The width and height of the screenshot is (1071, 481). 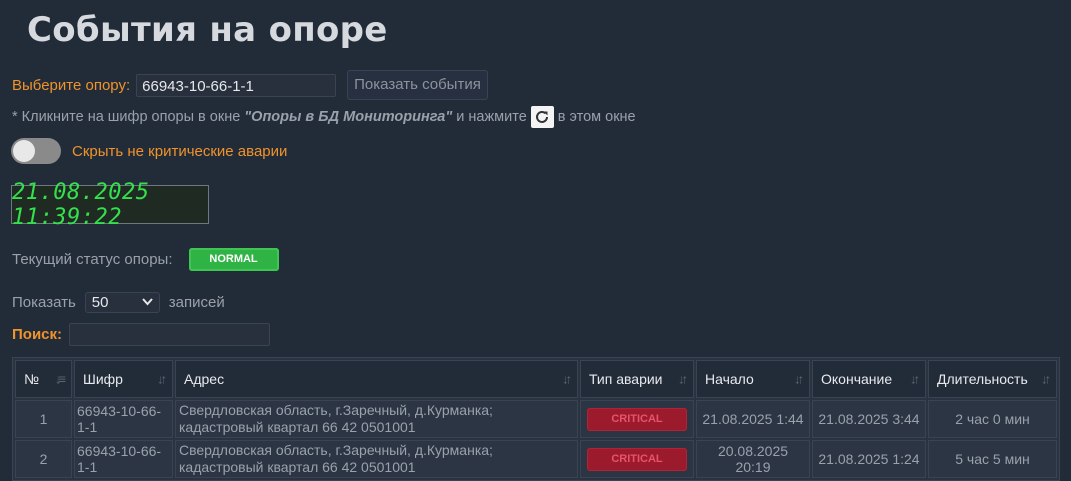 I want to click on cell-start: 21.08.2025 1:44, so click(x=753, y=419).